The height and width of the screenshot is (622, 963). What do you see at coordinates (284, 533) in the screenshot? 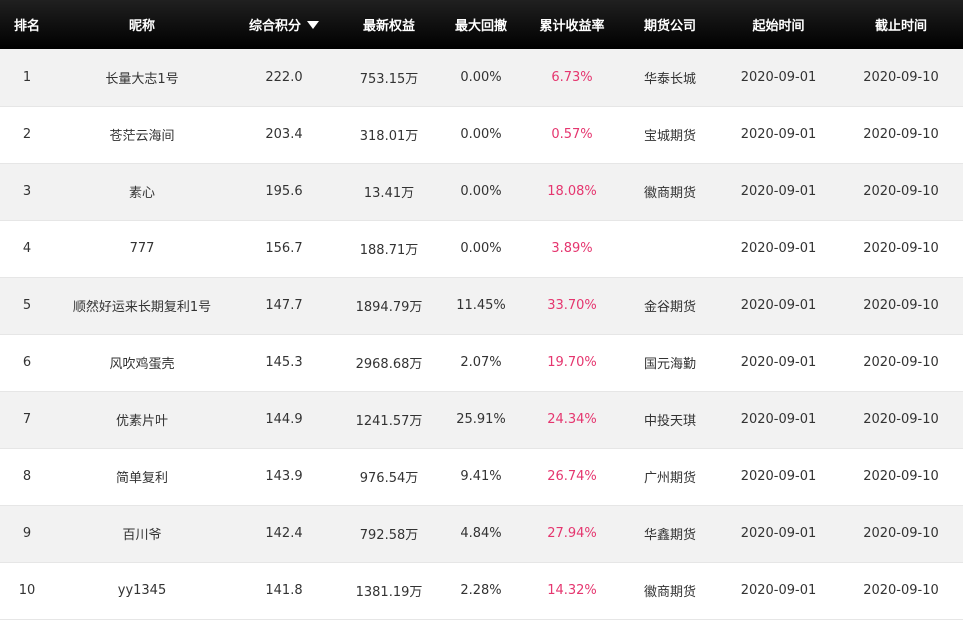
I see `score-cell: 142.4` at bounding box center [284, 533].